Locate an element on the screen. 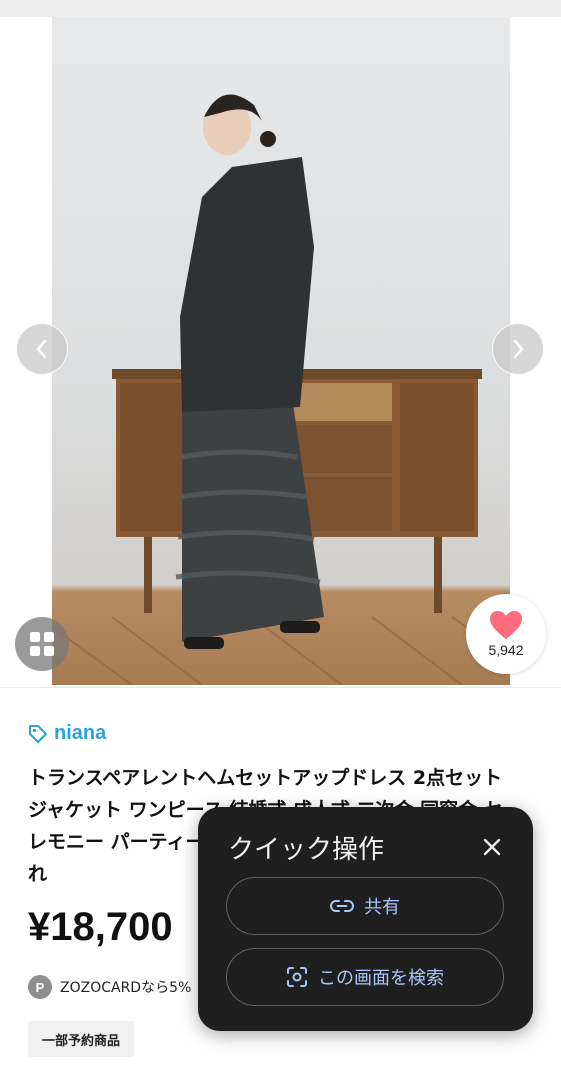  search-screen-button: この画面を検索 is located at coordinates (365, 977).